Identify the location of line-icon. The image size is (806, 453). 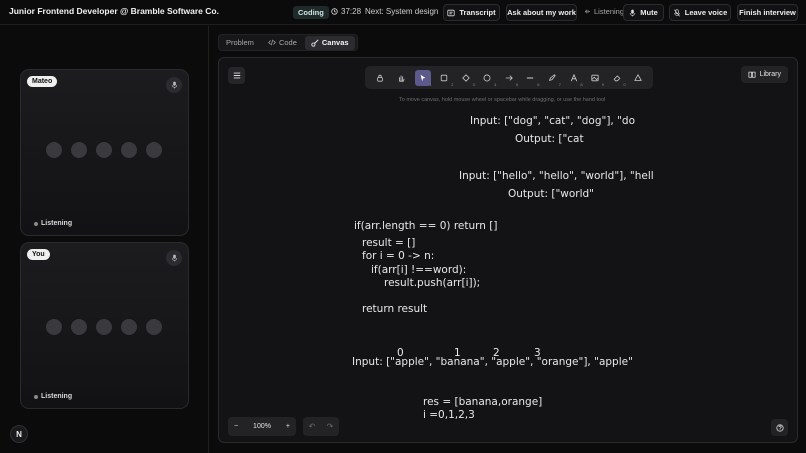
(530, 77).